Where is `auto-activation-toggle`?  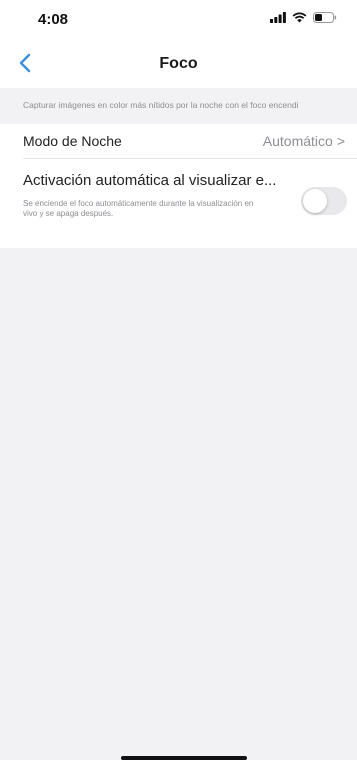
auto-activation-toggle is located at coordinates (324, 201).